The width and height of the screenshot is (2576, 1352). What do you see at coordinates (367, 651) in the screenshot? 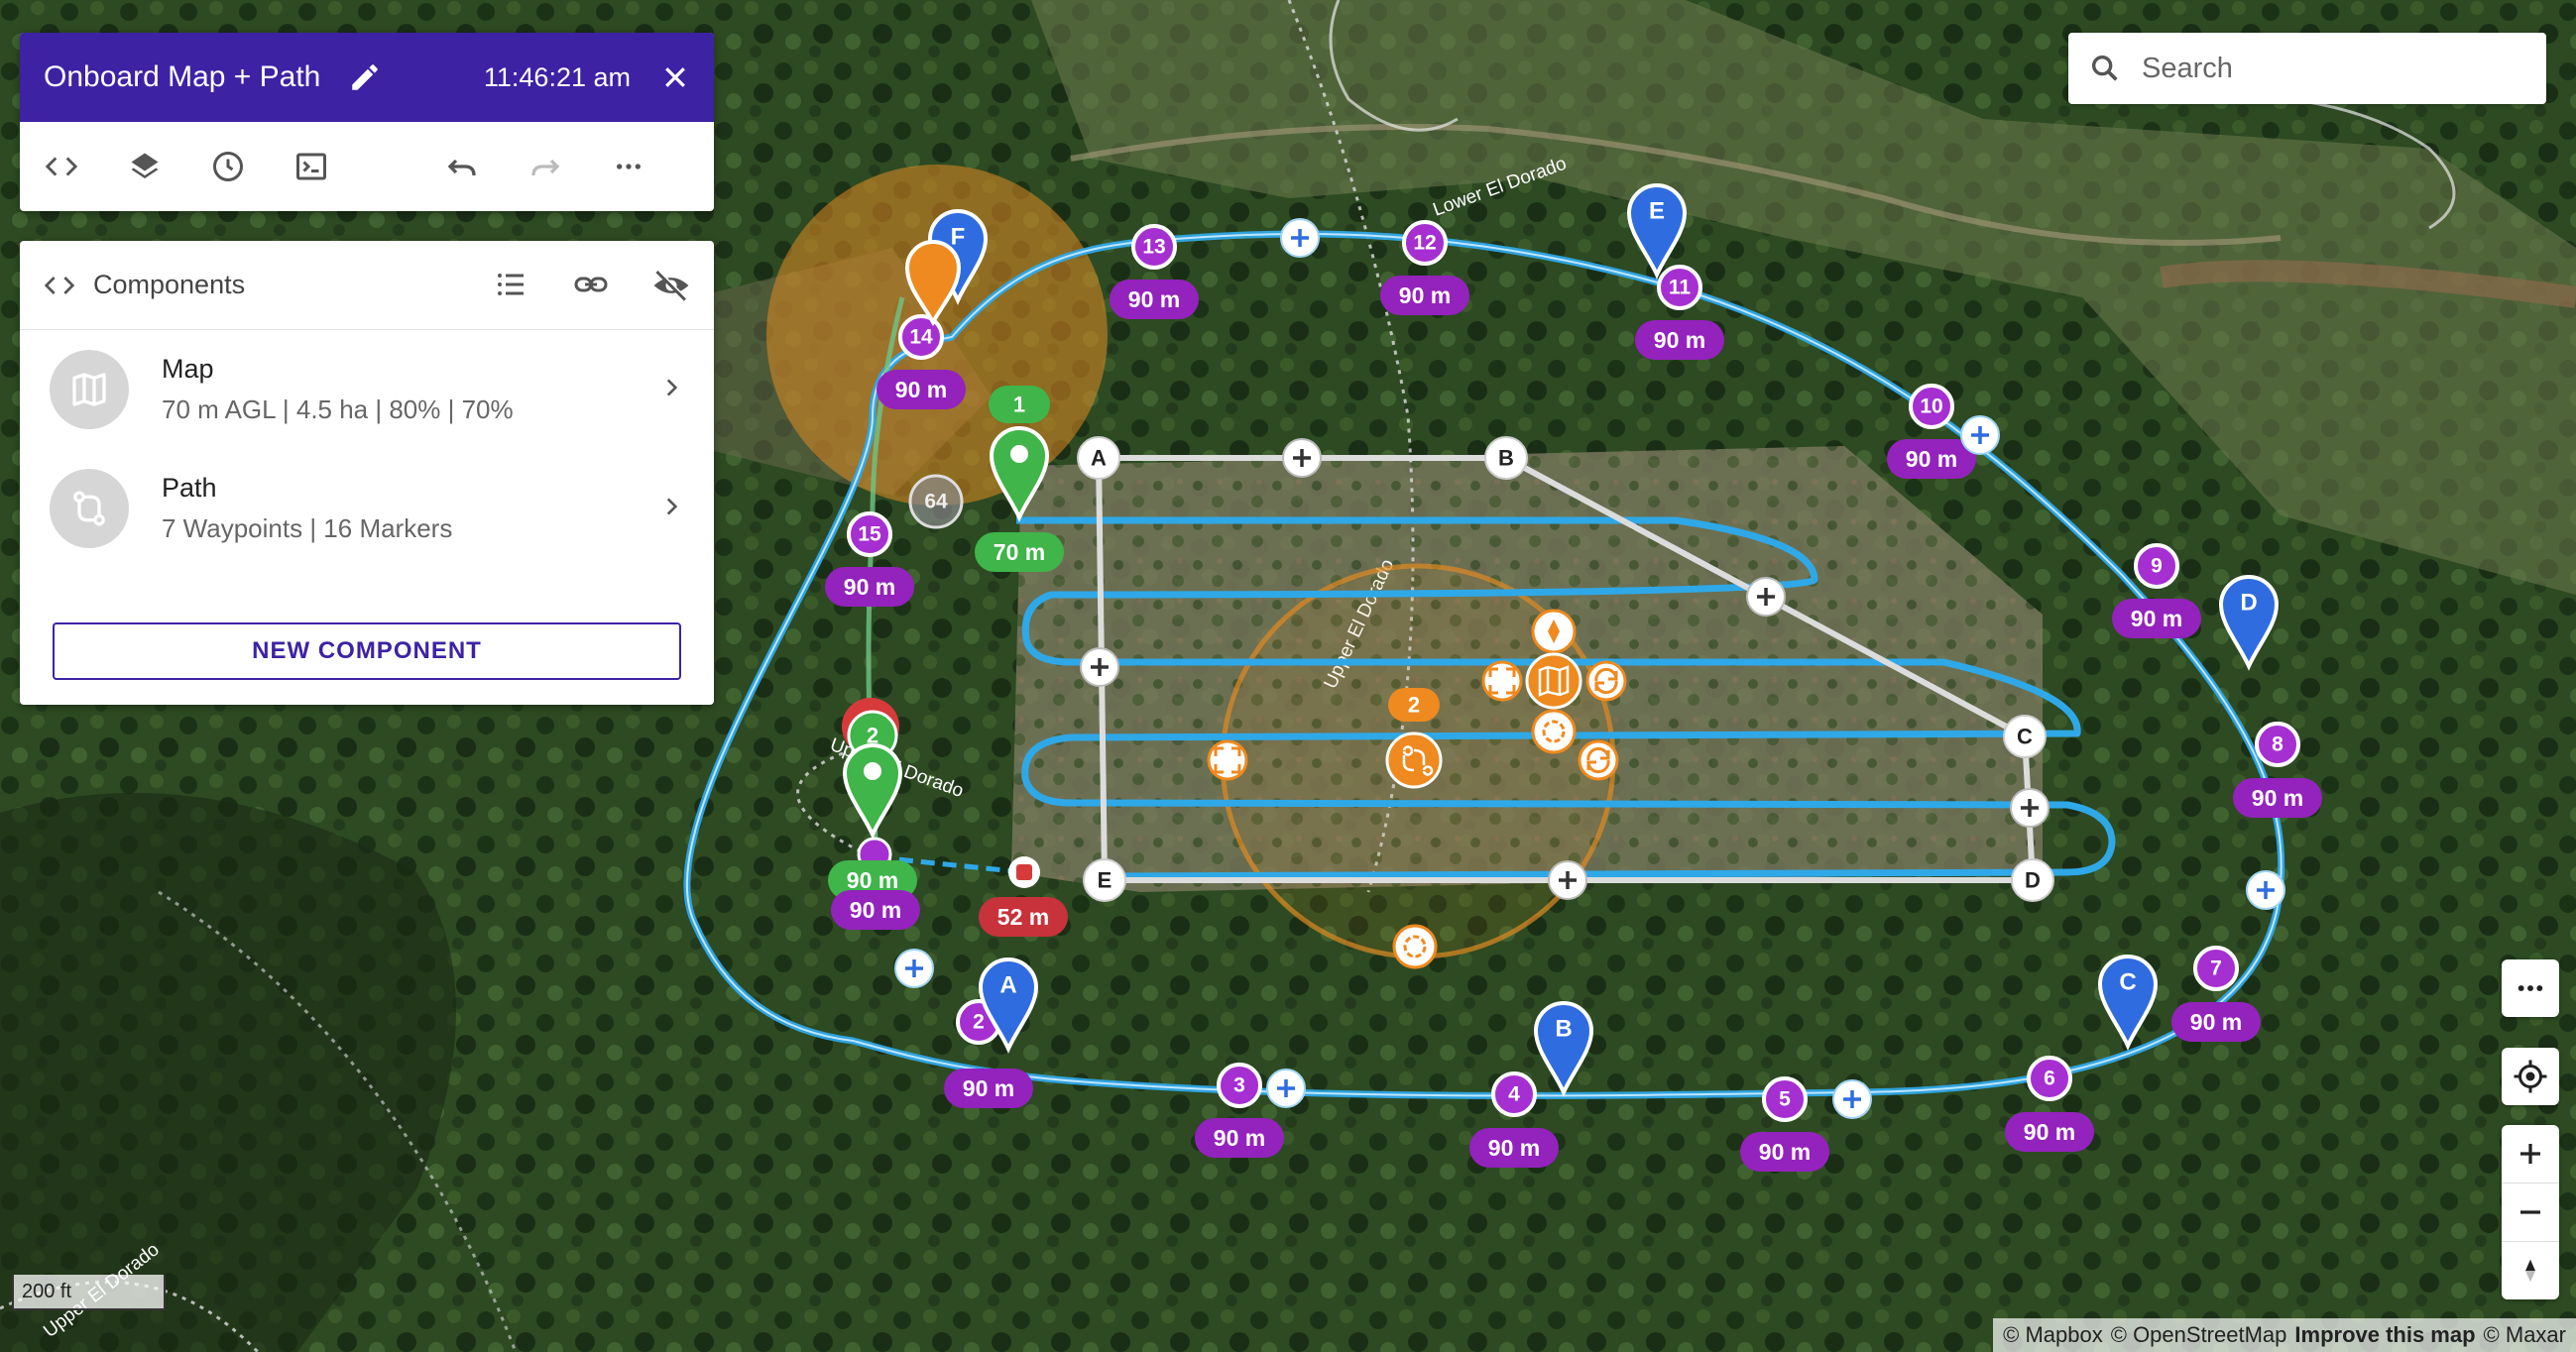
I see `new-component-button: NEW COMPONENT` at bounding box center [367, 651].